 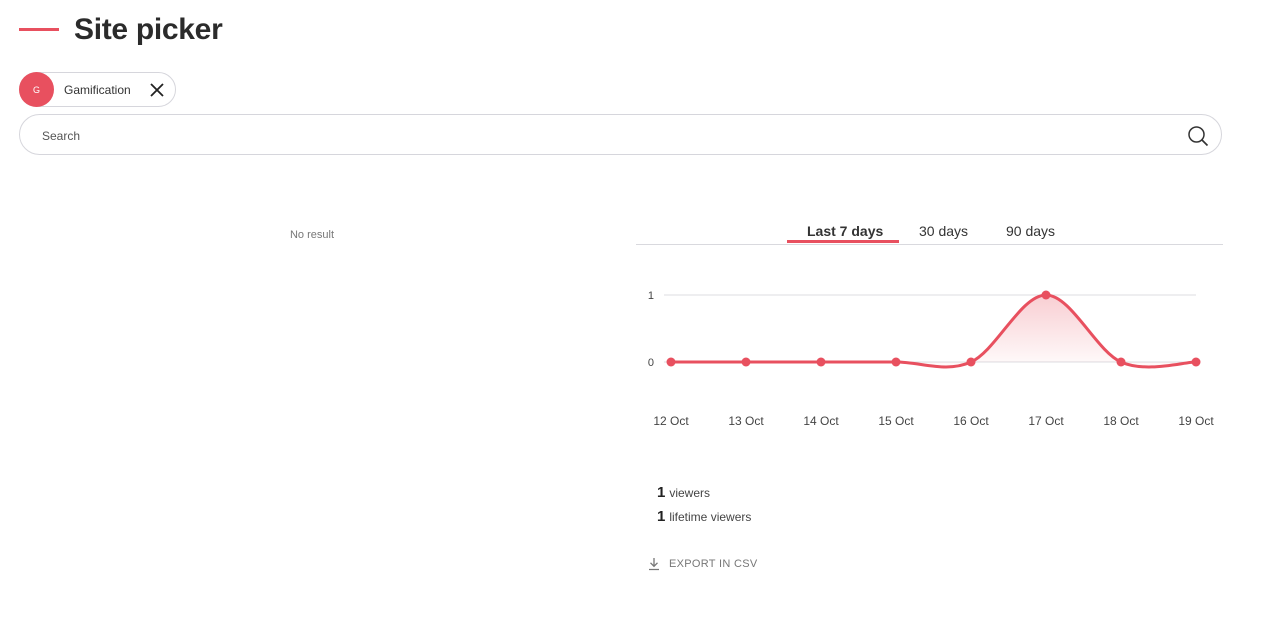 I want to click on export-csv-button: EXPORT IN CSV, so click(x=702, y=564).